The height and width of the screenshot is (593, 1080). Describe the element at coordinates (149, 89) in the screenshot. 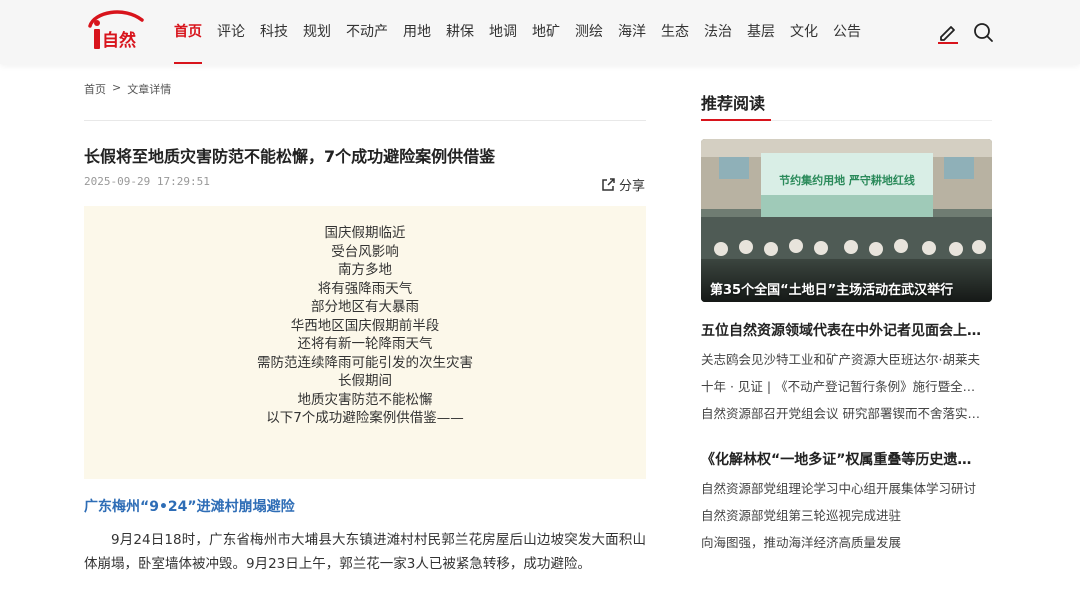

I see `breadcrumb-current: 文章详情` at that location.